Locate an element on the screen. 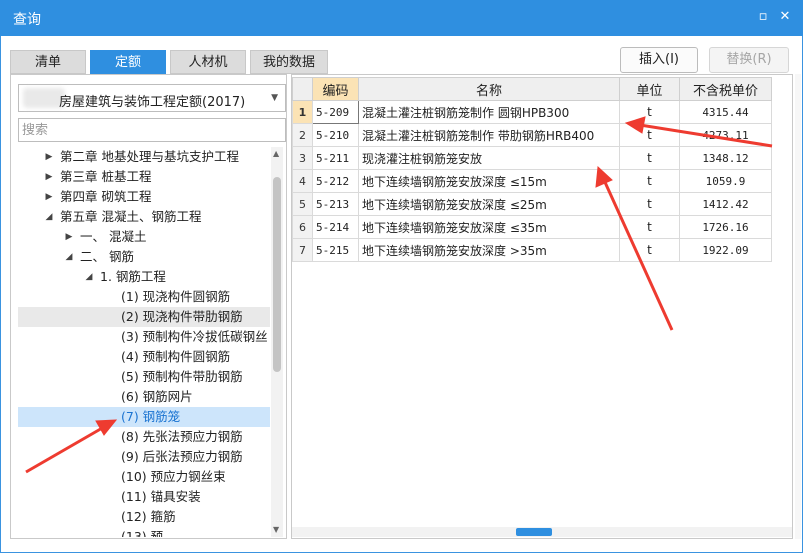 Image resolution: width=803 pixels, height=554 pixels. chevron-down-icon: ▼ is located at coordinates (274, 98).